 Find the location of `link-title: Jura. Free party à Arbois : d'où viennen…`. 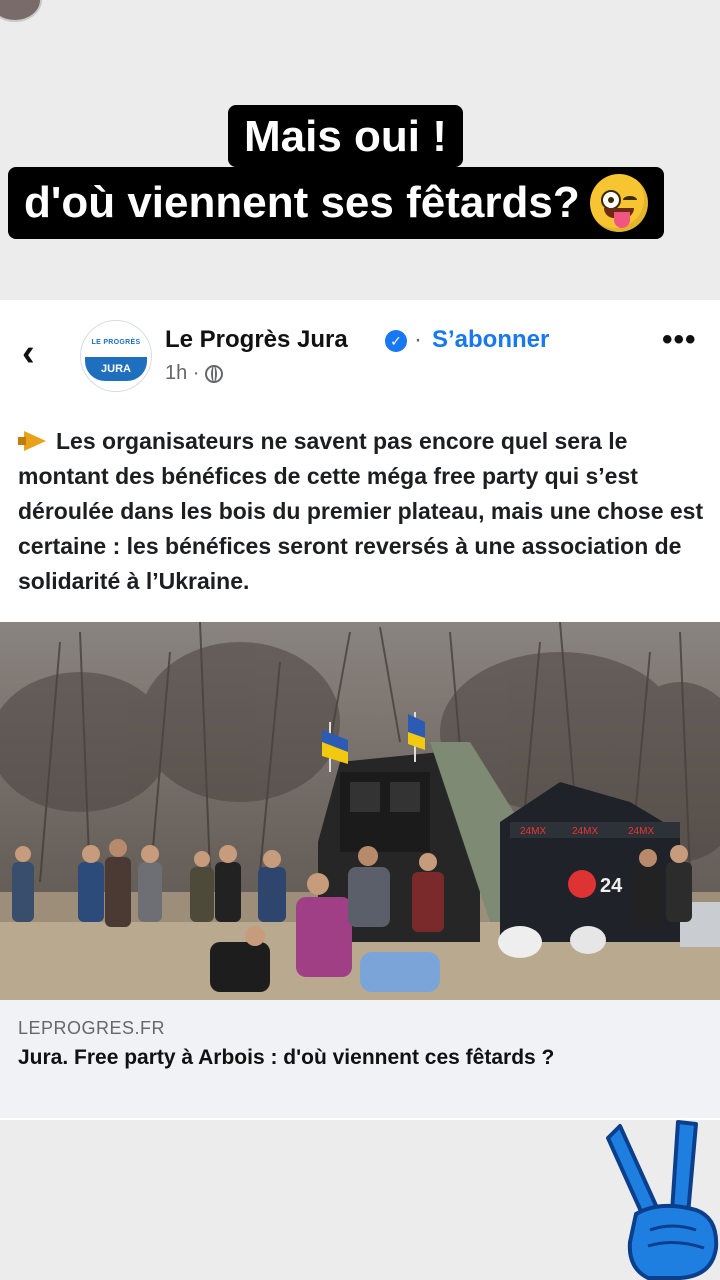

link-title: Jura. Free party à Arbois : d'où viennen… is located at coordinates (338, 1058).